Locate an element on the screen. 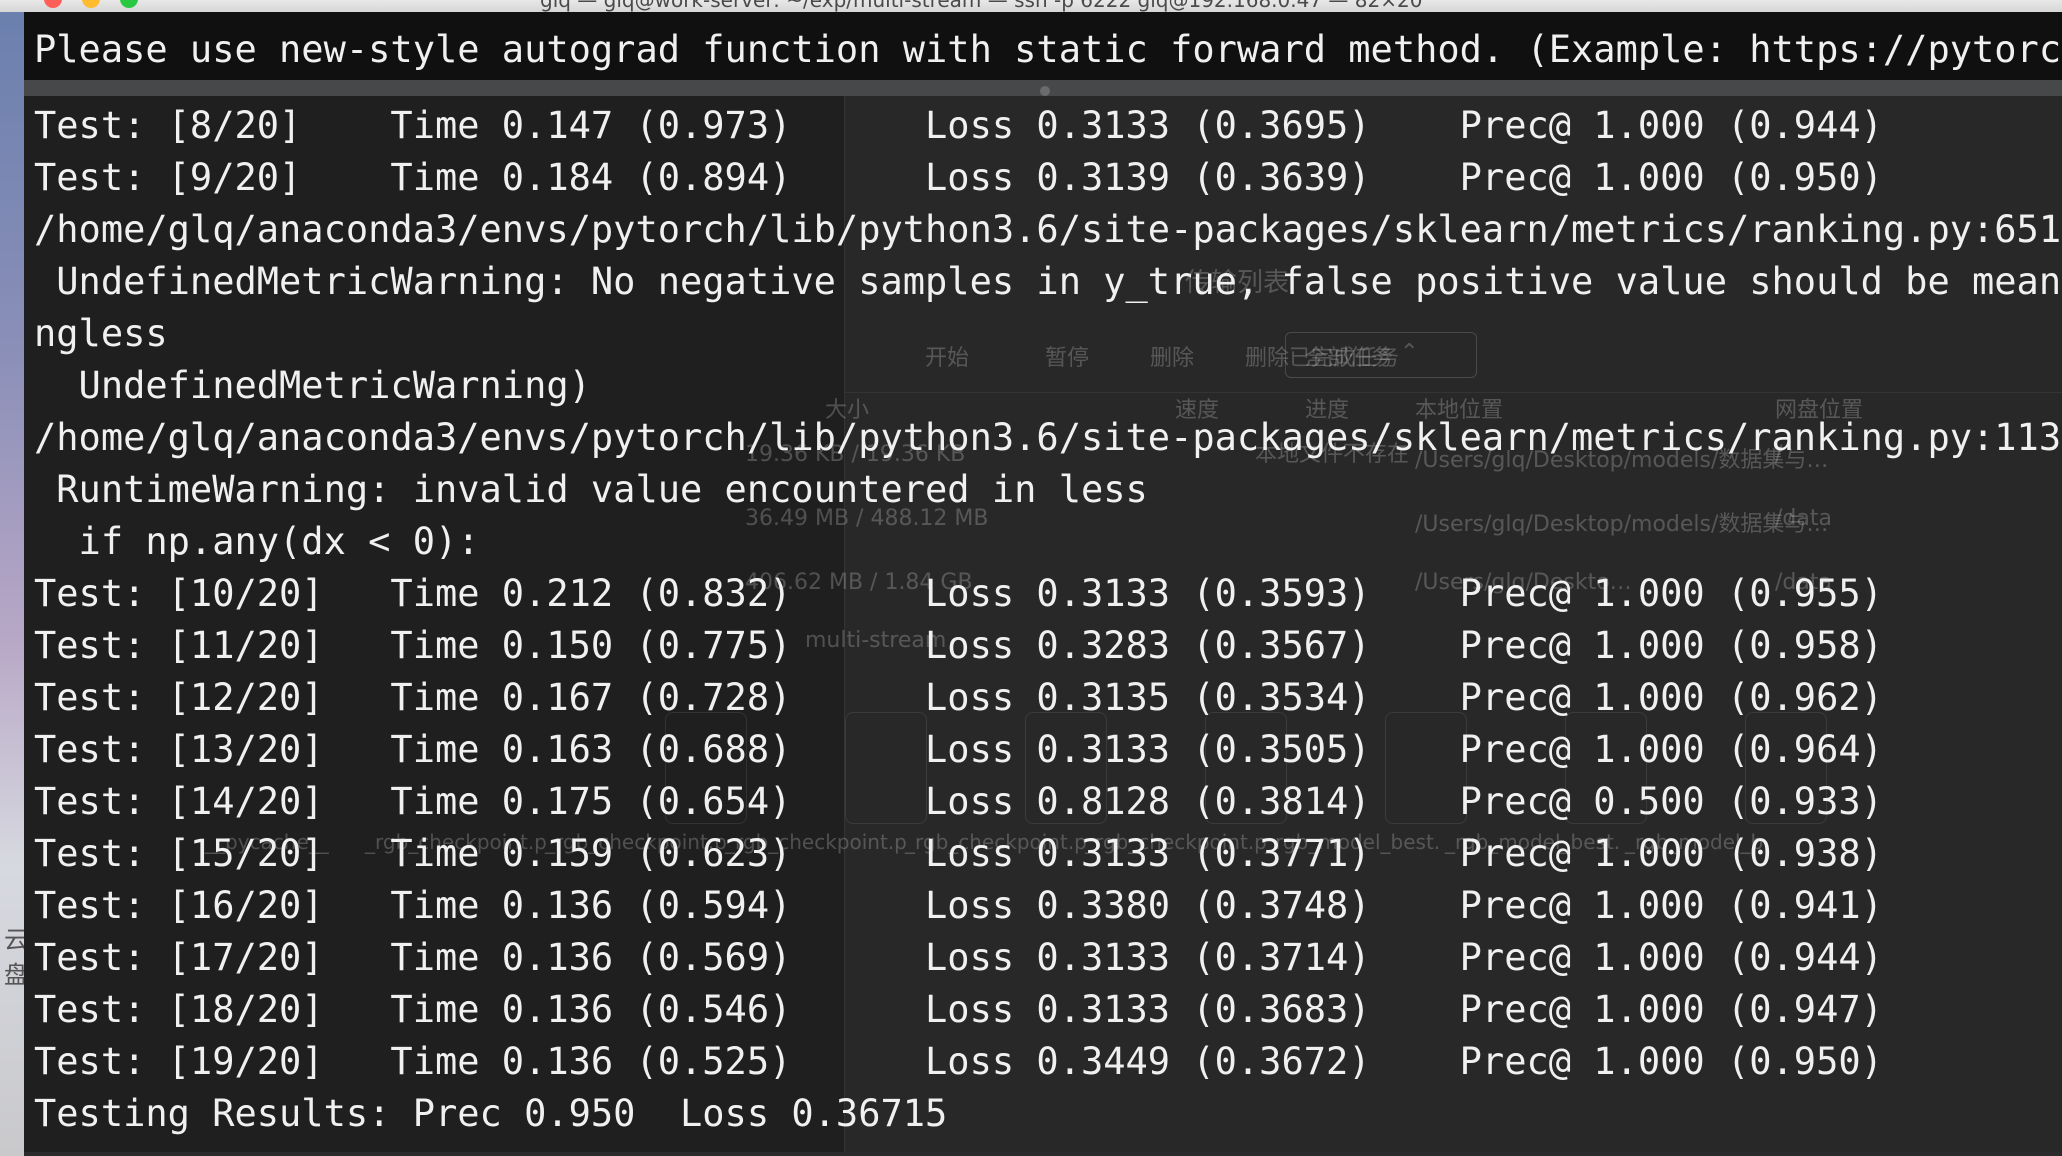 This screenshot has height=1156, width=2062. minimize-window-icon is located at coordinates (91, 4).